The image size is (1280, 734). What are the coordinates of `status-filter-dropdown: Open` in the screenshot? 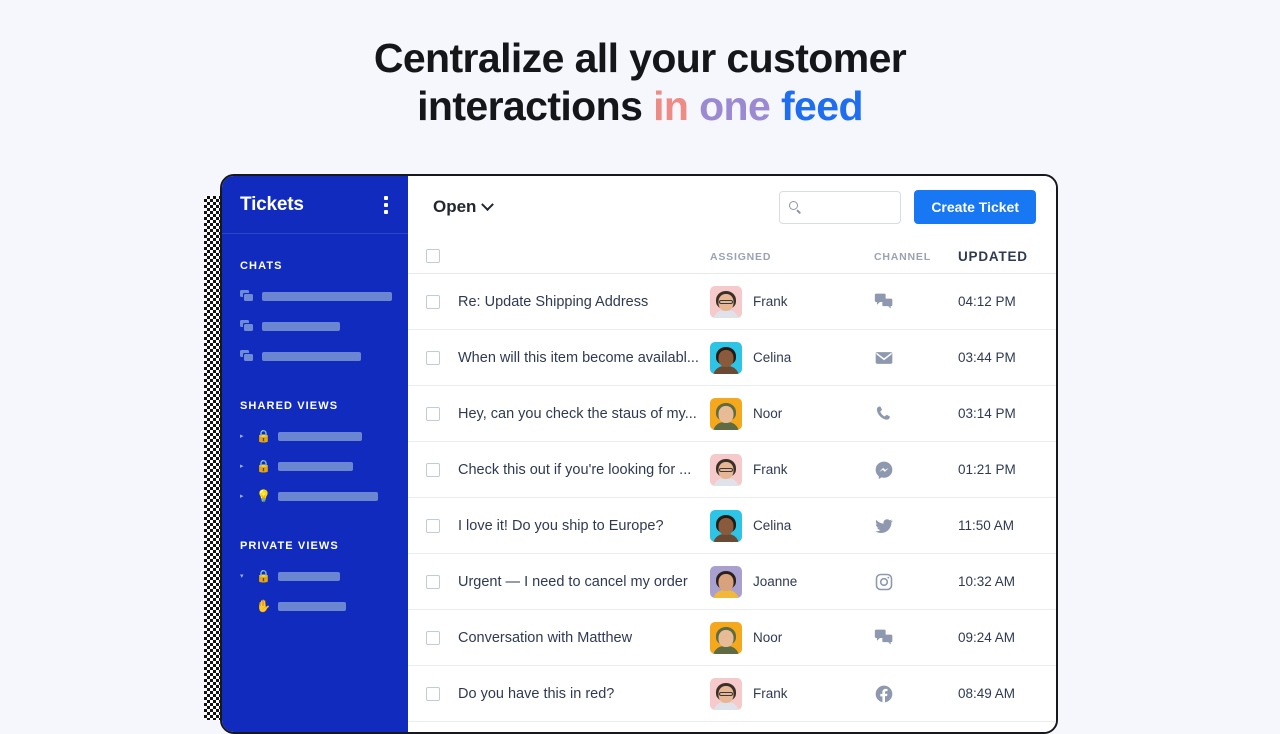 It's located at (464, 207).